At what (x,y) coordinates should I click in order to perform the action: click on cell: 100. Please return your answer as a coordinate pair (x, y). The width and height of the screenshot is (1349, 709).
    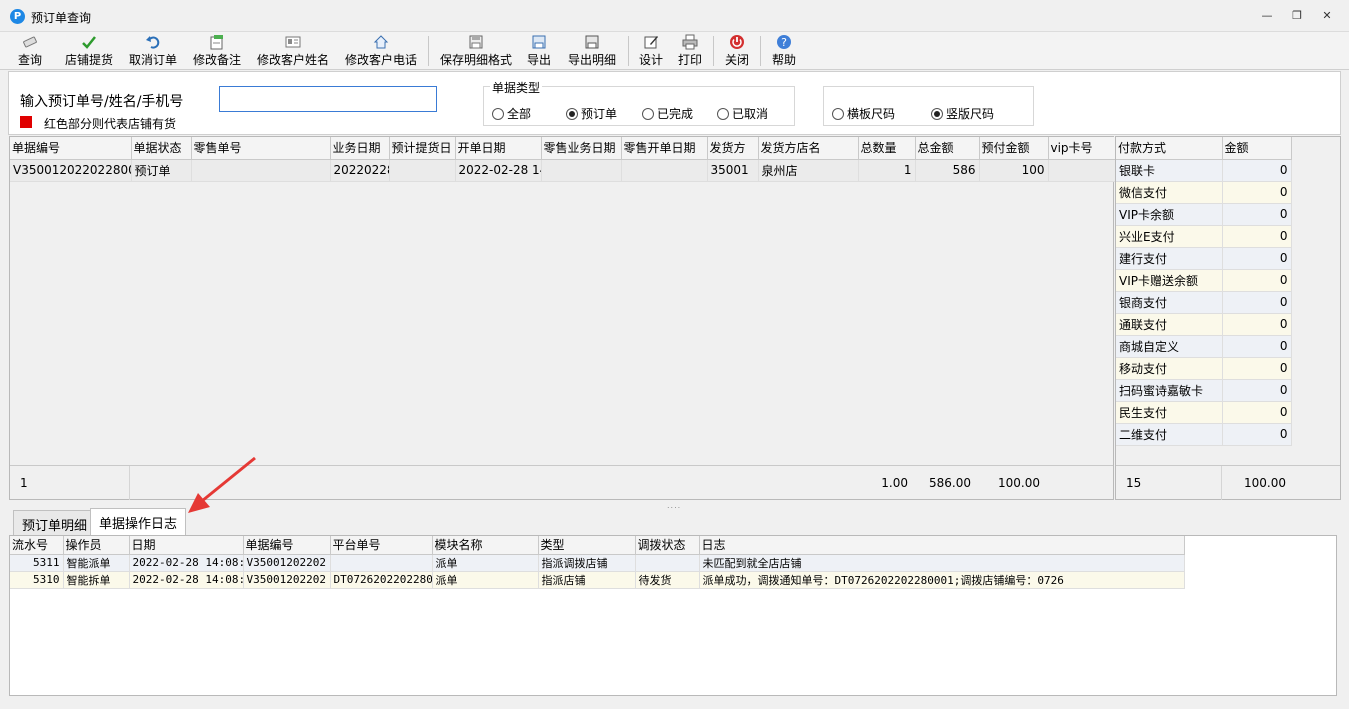
    Looking at the image, I should click on (1014, 170).